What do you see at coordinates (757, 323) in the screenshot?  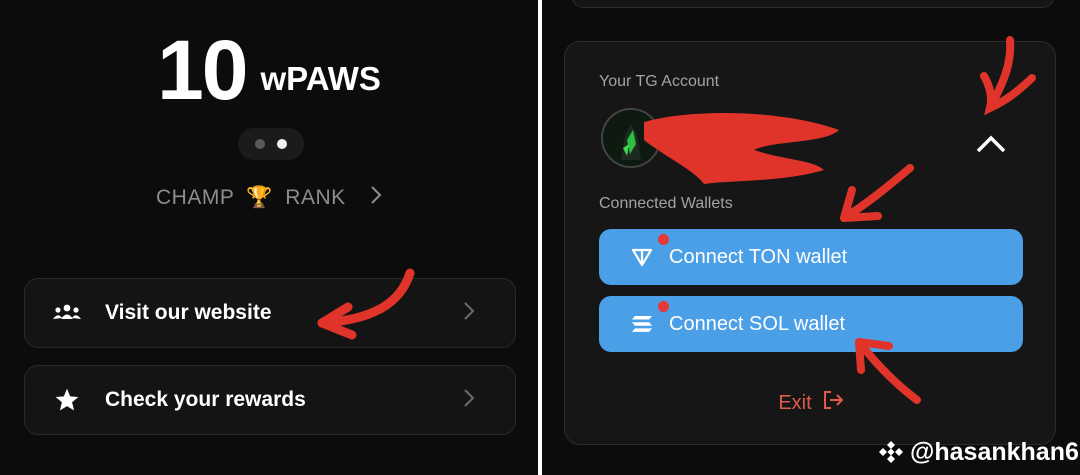 I see `connect-sol-label: Connect SOL wallet` at bounding box center [757, 323].